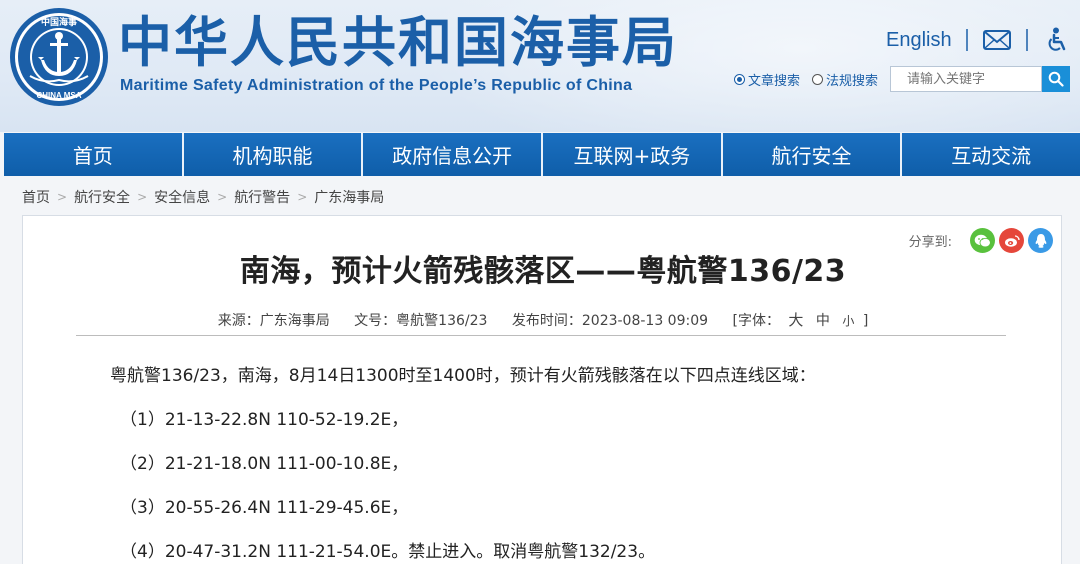 This screenshot has height=564, width=1080. What do you see at coordinates (36, 197) in the screenshot?
I see `breadcrumb-home: 首页` at bounding box center [36, 197].